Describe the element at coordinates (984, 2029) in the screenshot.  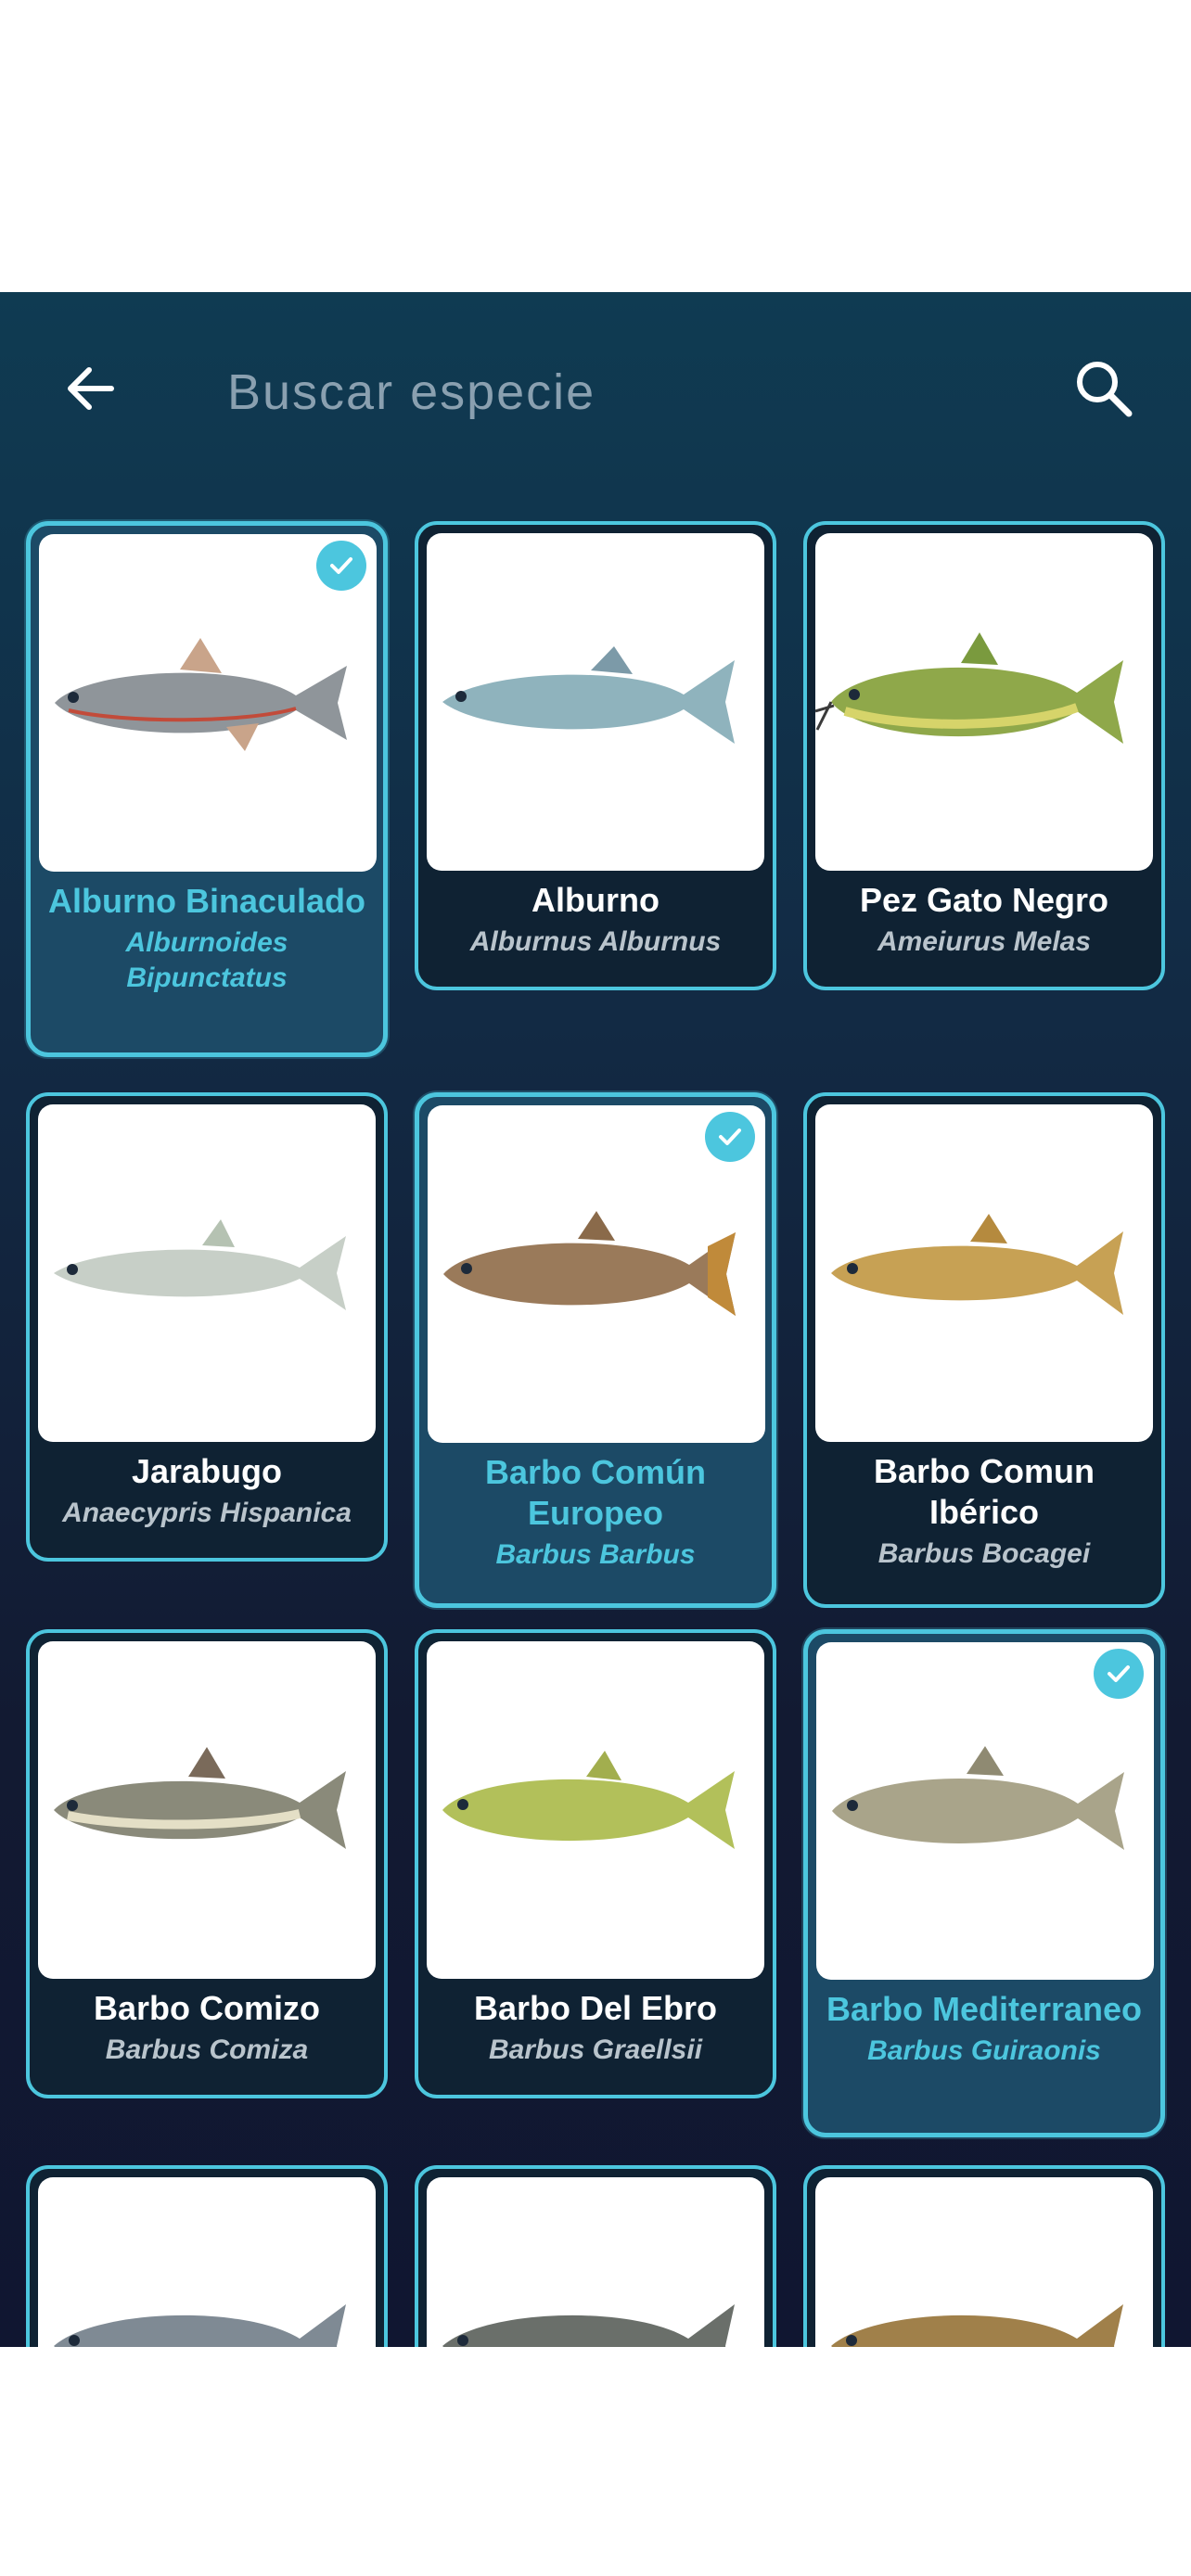
I see `species-names: Barbo Mediterraneo Barbus Guiraonis` at that location.